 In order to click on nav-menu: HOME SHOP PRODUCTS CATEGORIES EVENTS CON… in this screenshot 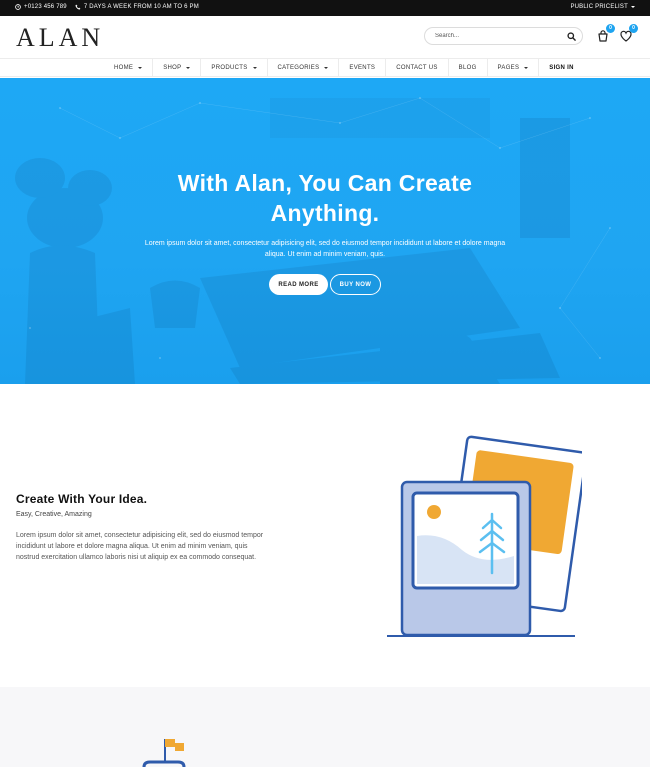, I will do `click(344, 68)`.